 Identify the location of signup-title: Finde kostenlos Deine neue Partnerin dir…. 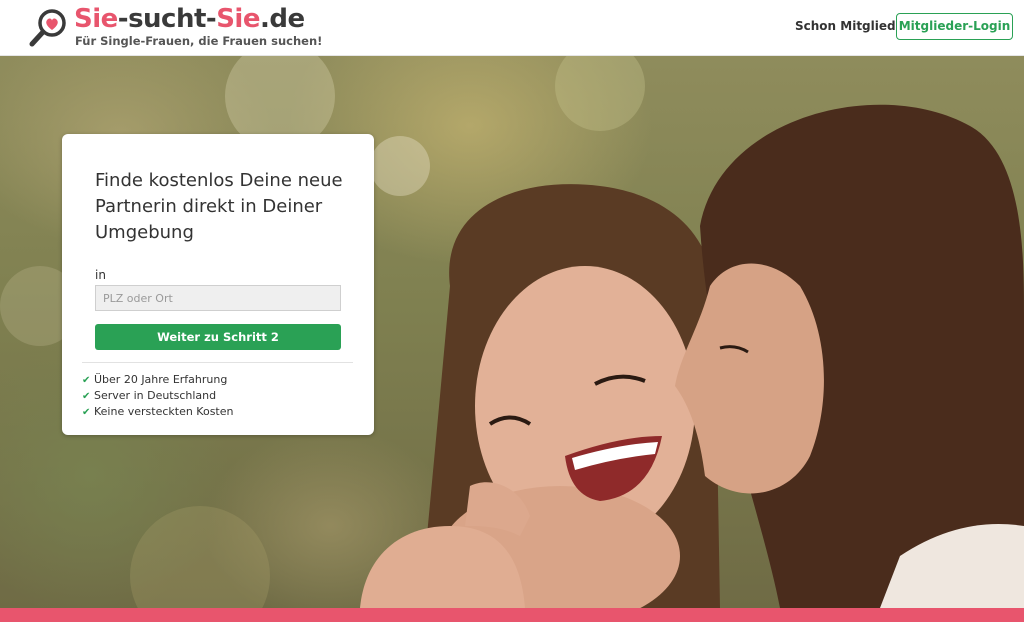
(219, 206).